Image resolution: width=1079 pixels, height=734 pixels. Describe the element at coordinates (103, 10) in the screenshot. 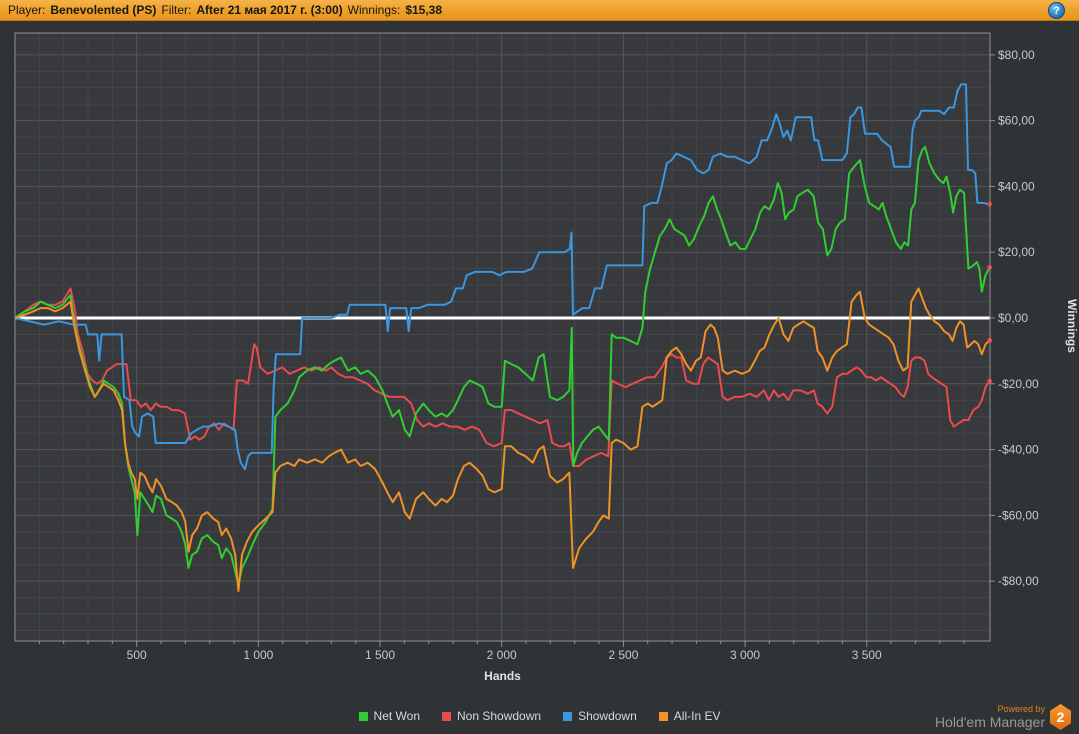

I see `player-value: Benevolented (PS)` at that location.